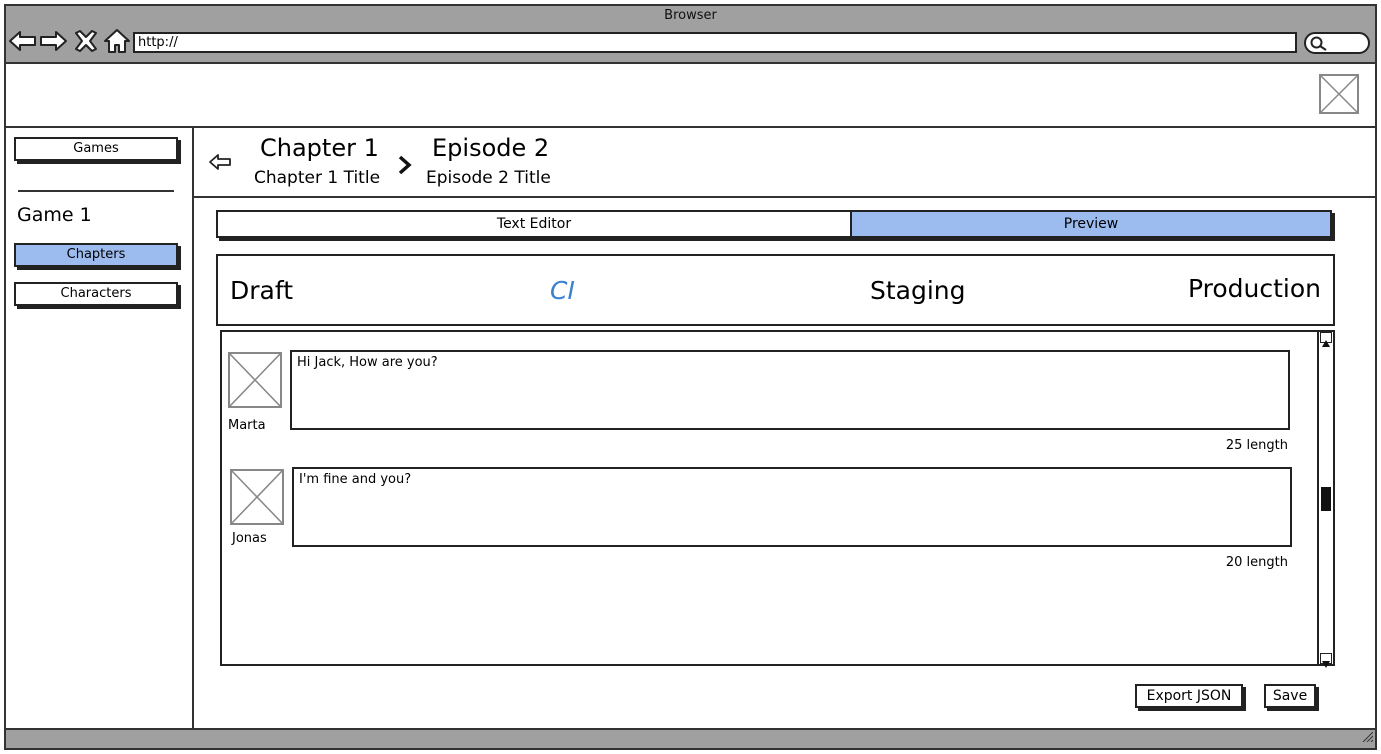 The image size is (1381, 754). What do you see at coordinates (690, 96) in the screenshot?
I see `app-header` at bounding box center [690, 96].